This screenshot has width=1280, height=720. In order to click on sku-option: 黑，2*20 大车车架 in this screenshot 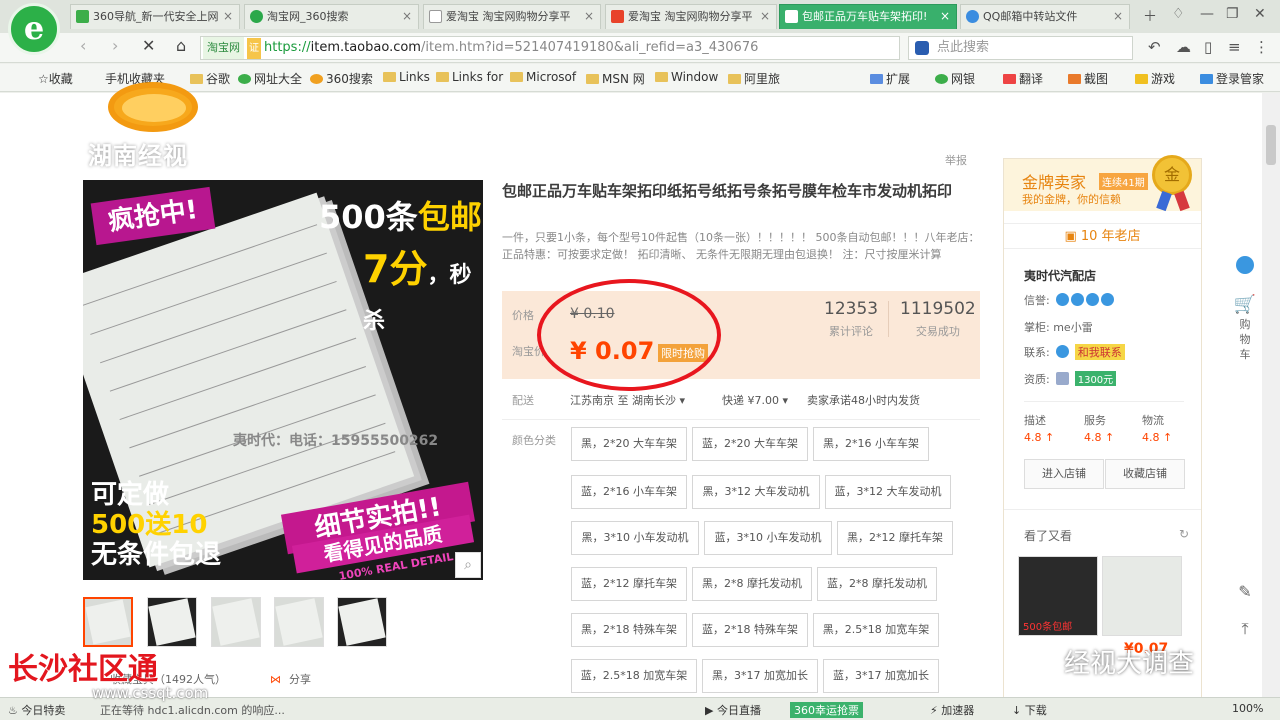, I will do `click(629, 444)`.